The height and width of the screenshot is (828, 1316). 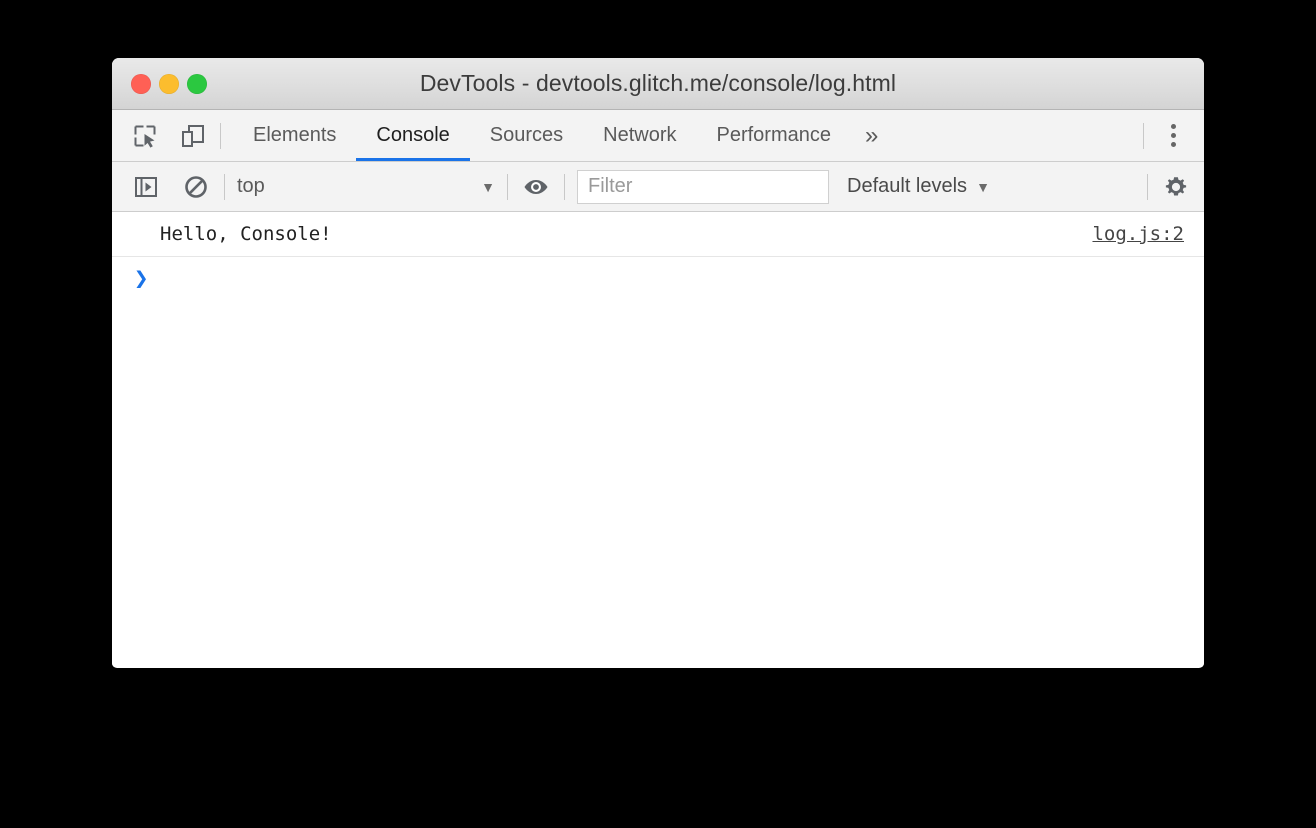 I want to click on console-message-source-link: log.js:2, so click(x=1138, y=234).